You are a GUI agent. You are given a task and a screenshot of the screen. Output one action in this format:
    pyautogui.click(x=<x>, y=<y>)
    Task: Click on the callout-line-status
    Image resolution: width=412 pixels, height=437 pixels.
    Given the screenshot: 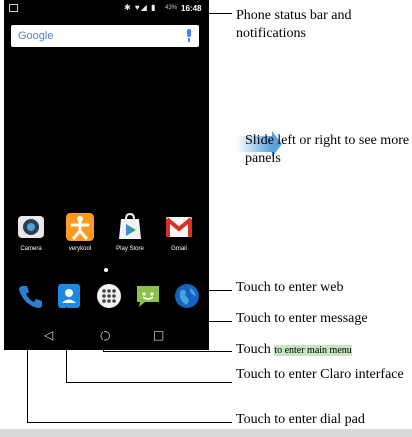 What is the action you would take?
    pyautogui.click(x=213, y=13)
    